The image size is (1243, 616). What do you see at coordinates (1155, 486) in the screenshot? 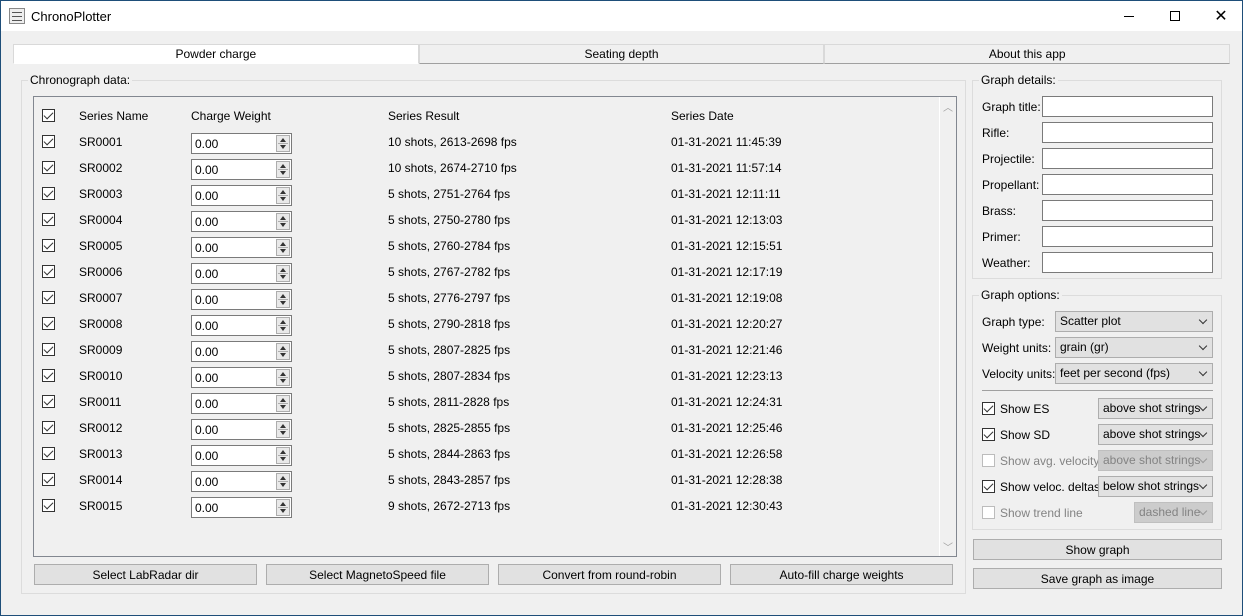
I see `show-veloc-deltas-position-select: below shot strings` at bounding box center [1155, 486].